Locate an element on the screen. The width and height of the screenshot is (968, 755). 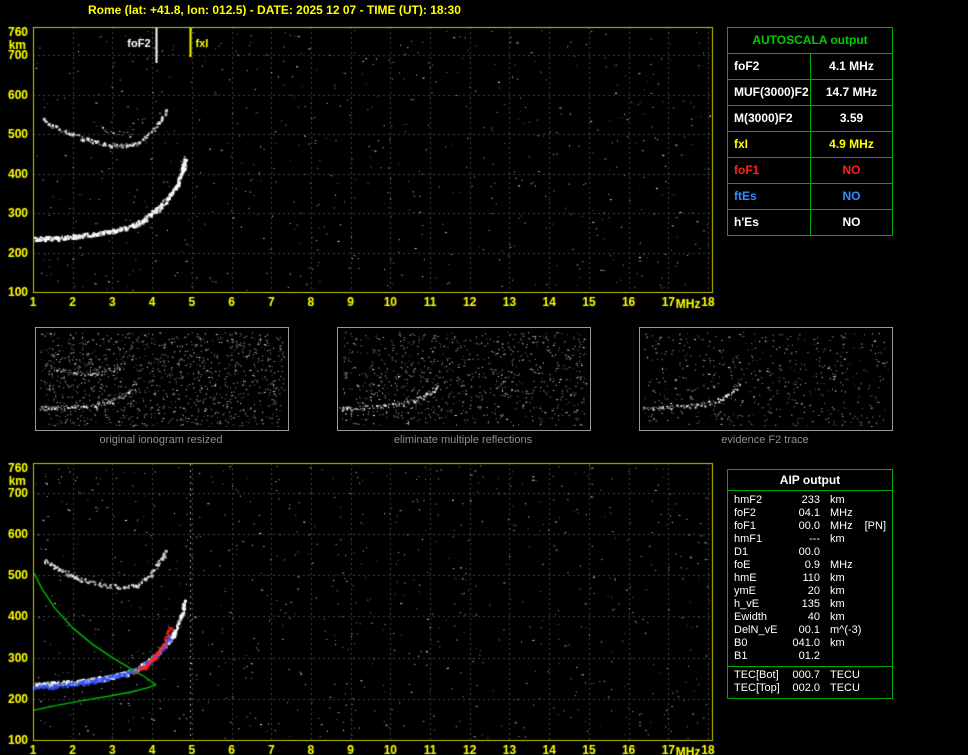
row-value: 14.7 MHz is located at coordinates (851, 92).